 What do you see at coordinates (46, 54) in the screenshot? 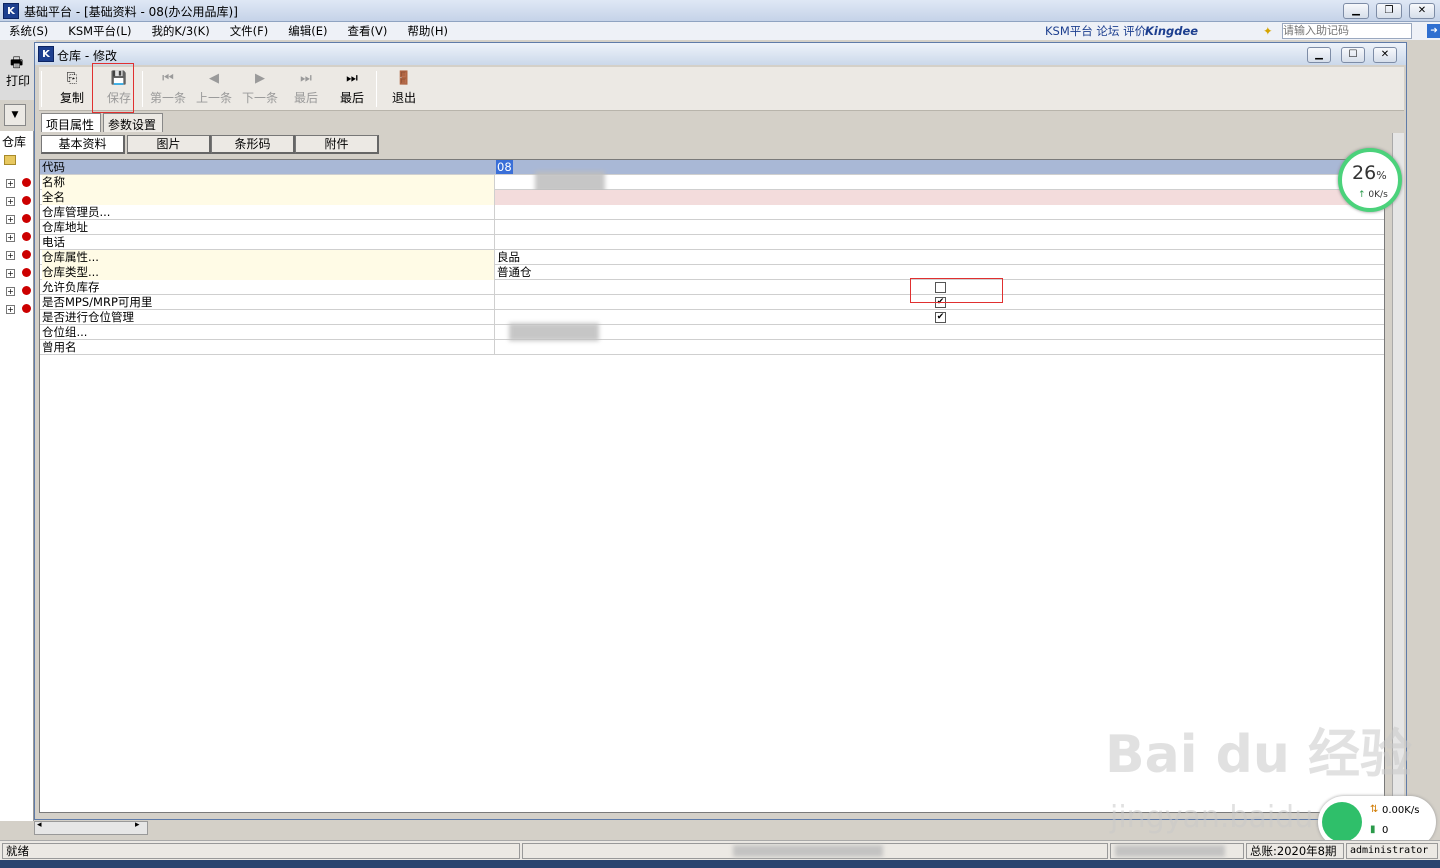
I see `window-logo-icon: K` at bounding box center [46, 54].